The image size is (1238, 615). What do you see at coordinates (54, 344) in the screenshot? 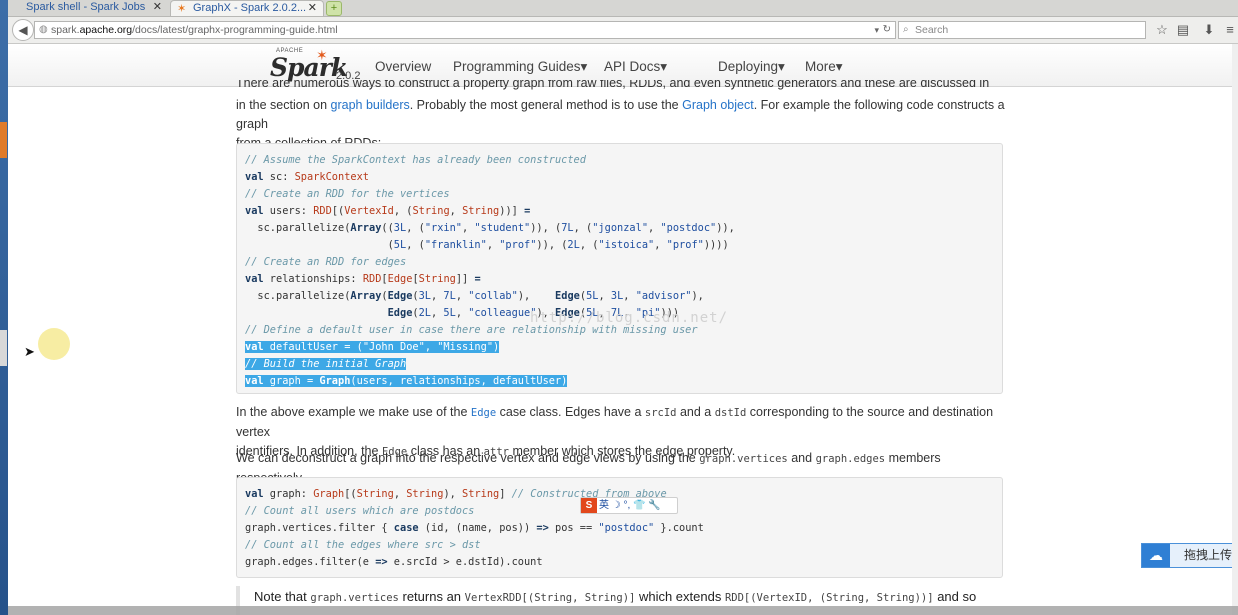
I see `cursor-highlight` at bounding box center [54, 344].